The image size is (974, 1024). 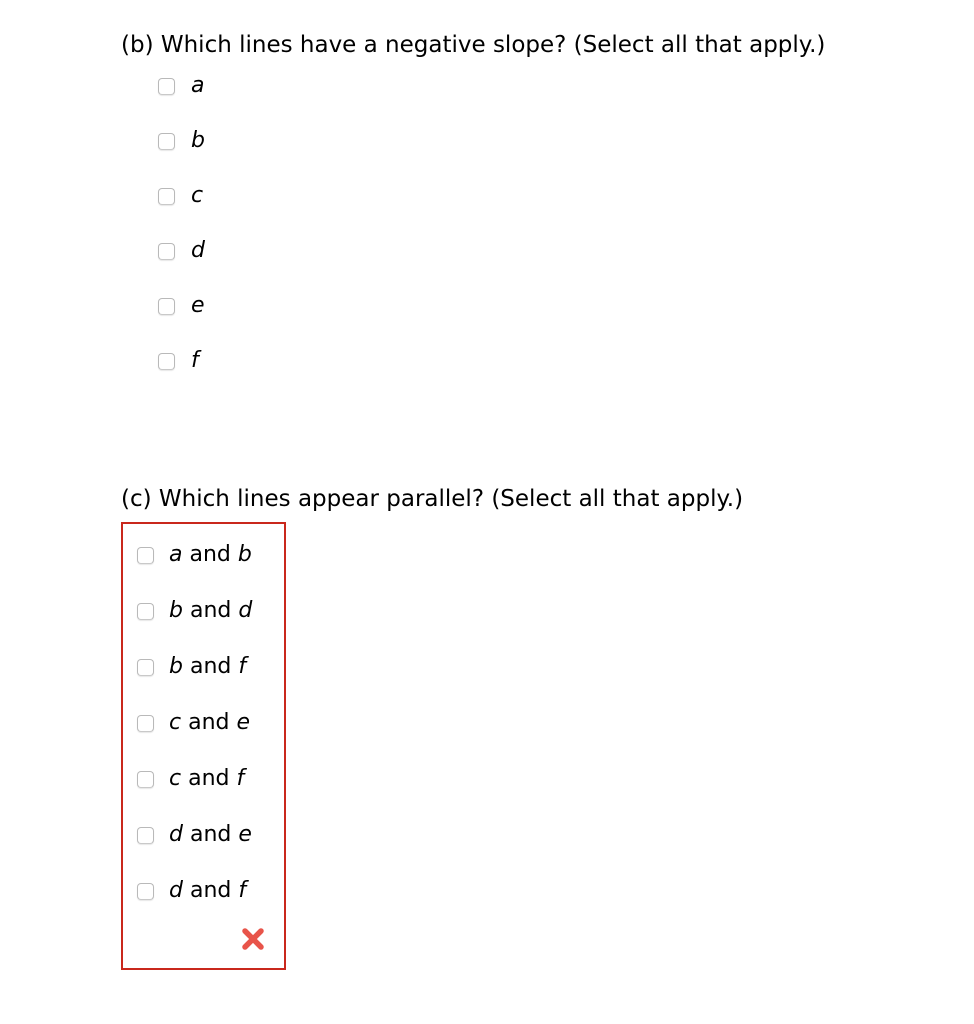 I want to click on checkbox-d-and-e, so click(x=145, y=835).